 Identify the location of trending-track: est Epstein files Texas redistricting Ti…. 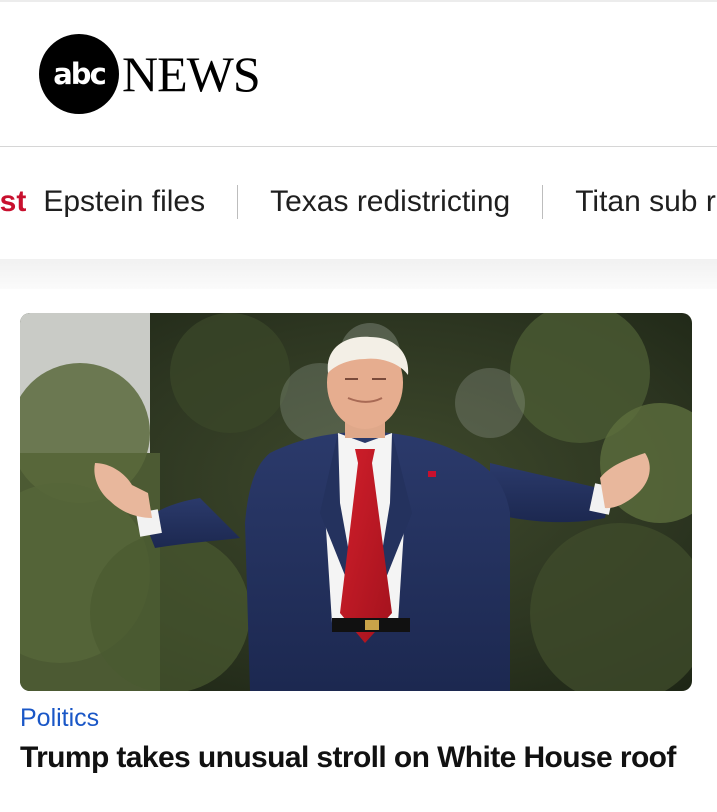
(358, 202).